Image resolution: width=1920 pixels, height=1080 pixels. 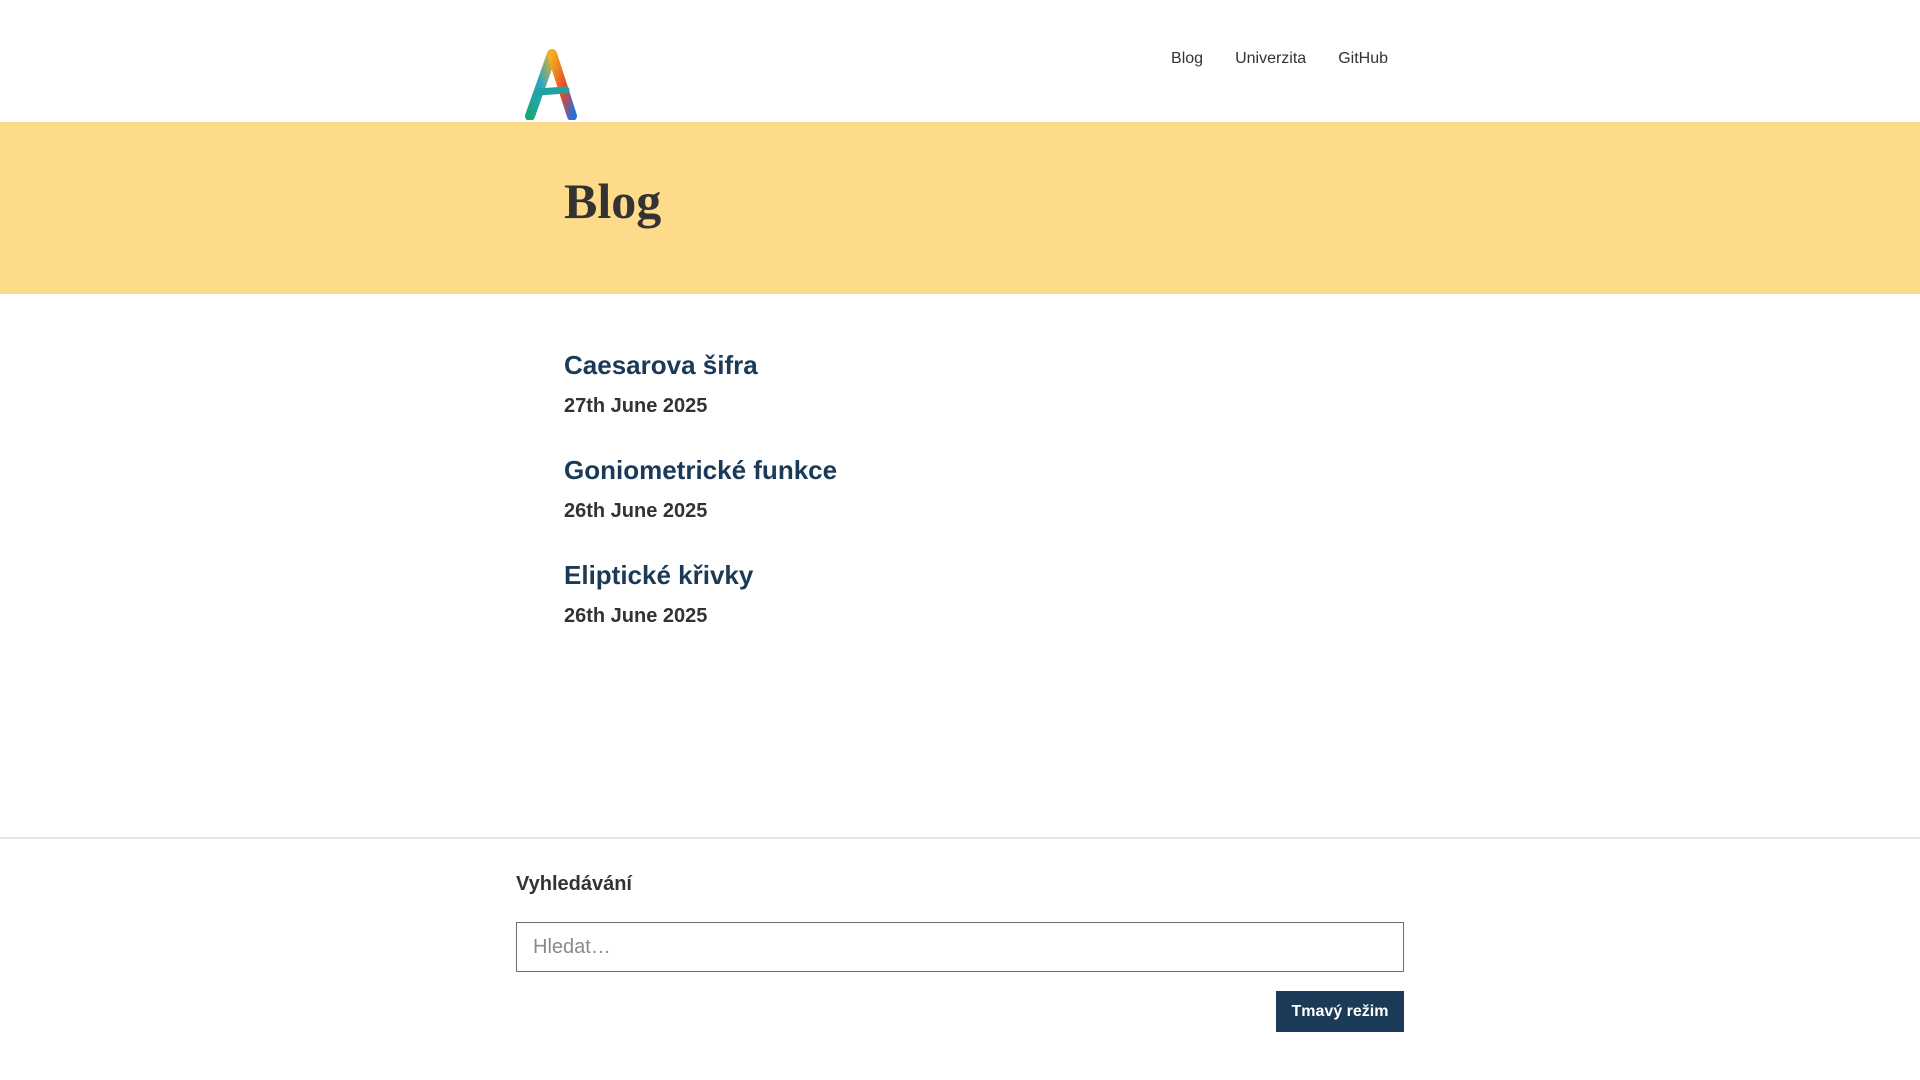 What do you see at coordinates (960, 947) in the screenshot?
I see `search-input` at bounding box center [960, 947].